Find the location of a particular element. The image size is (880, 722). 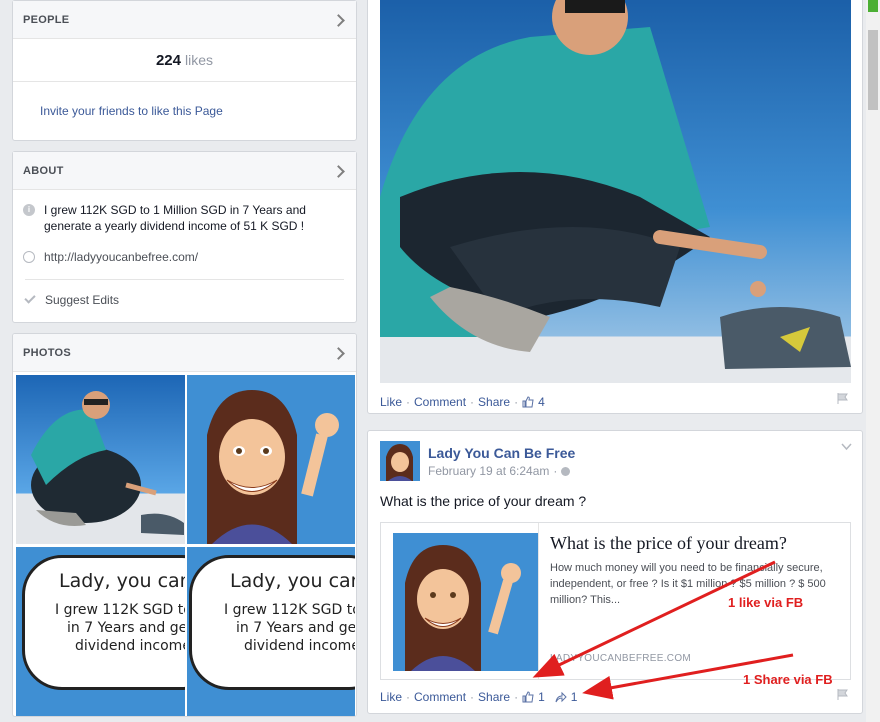

share-annotation-note: 1 Share via FB is located at coordinates (788, 679).